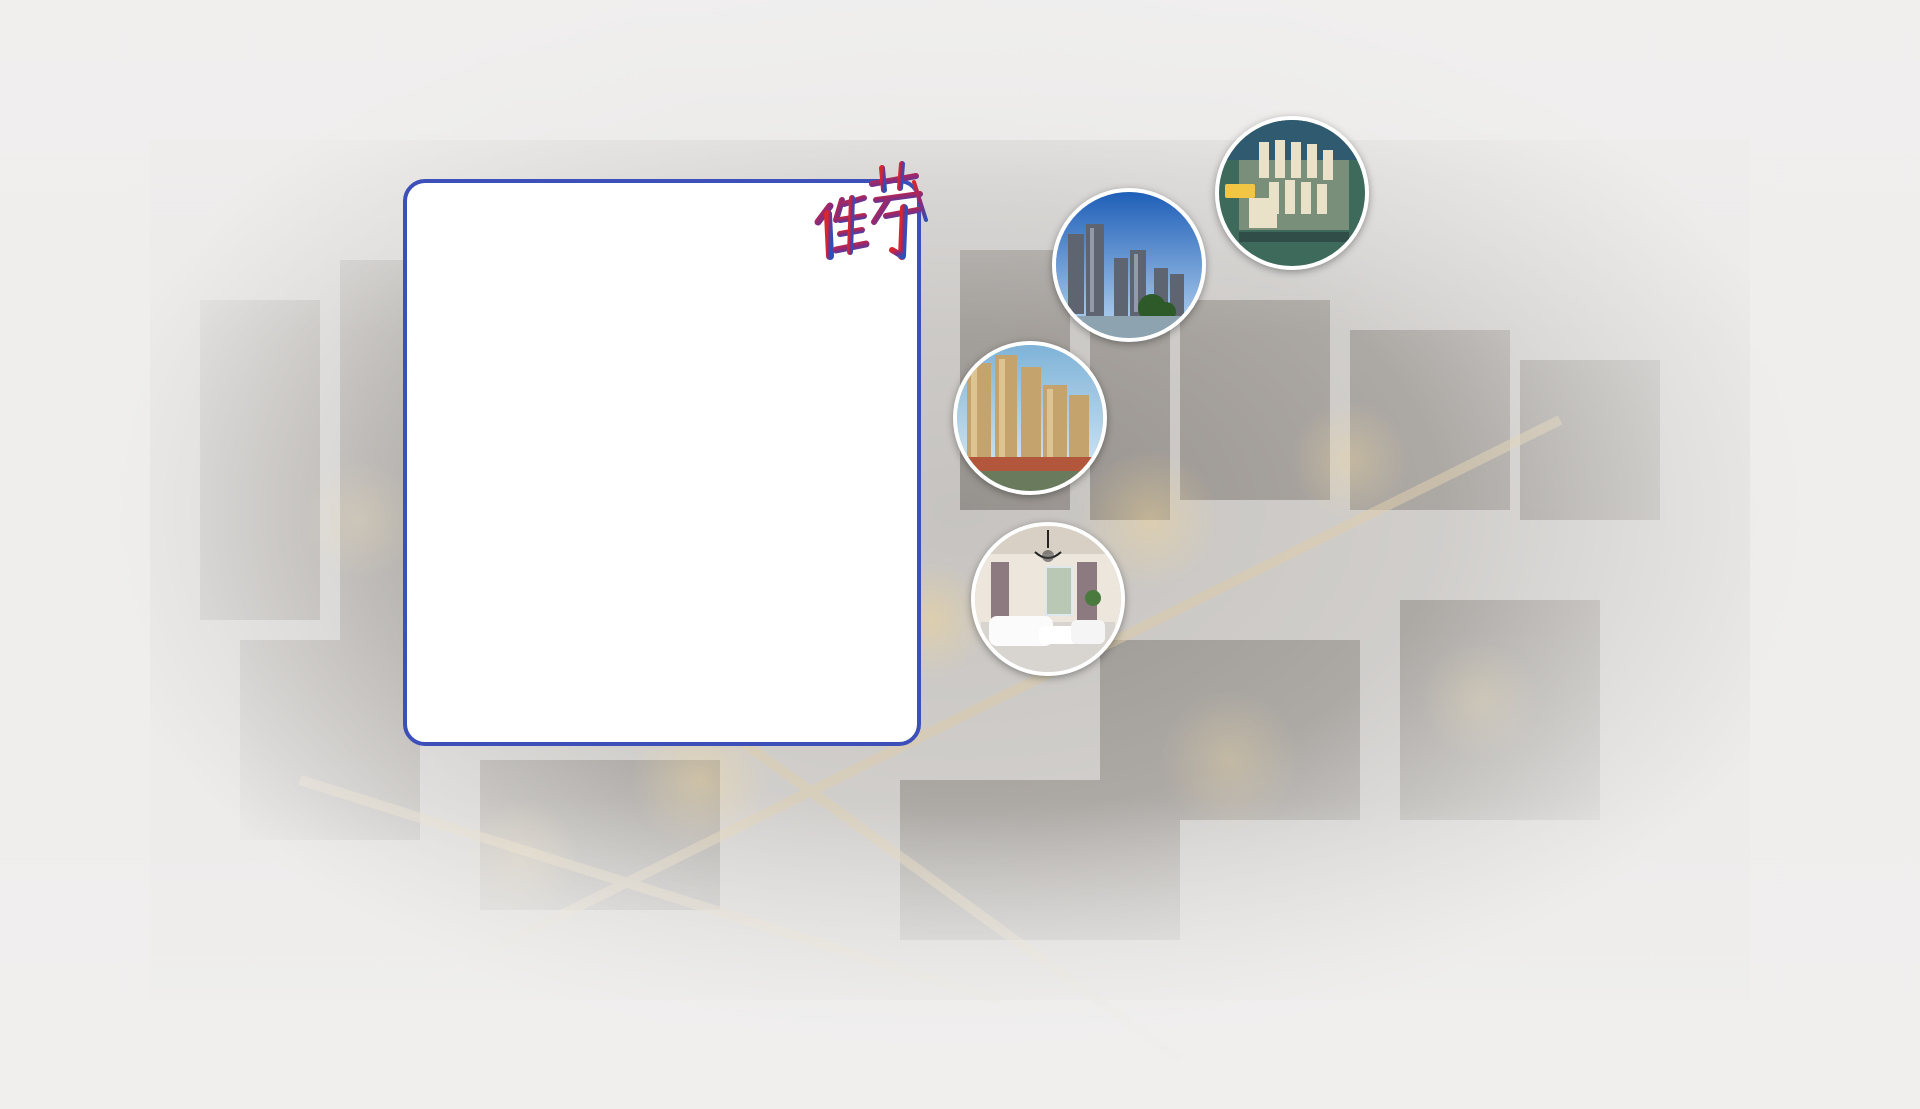 The height and width of the screenshot is (1109, 1920). I want to click on recommend-stamp, so click(868, 216).